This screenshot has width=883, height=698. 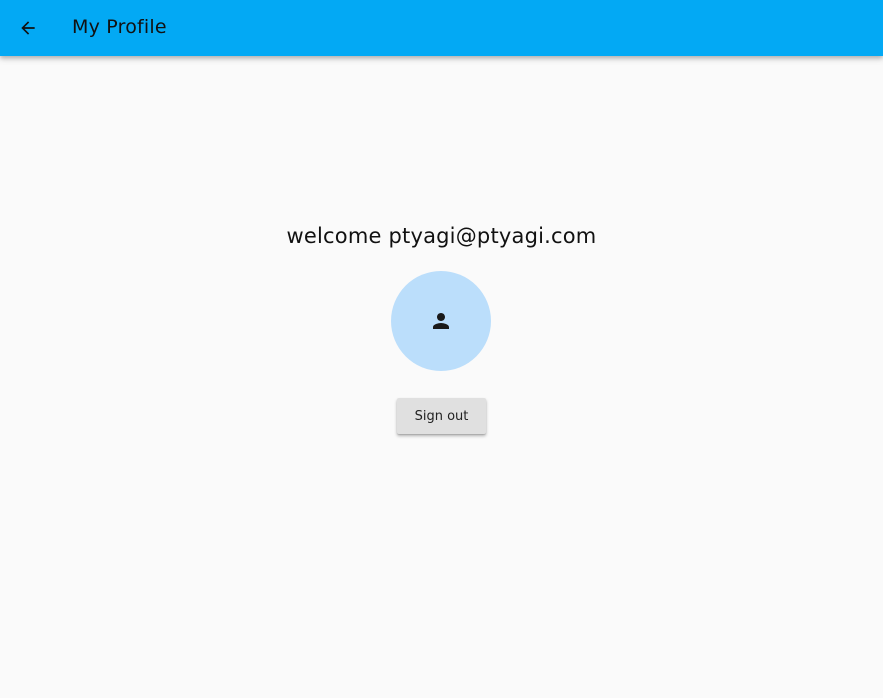 I want to click on back-button, so click(x=28, y=28).